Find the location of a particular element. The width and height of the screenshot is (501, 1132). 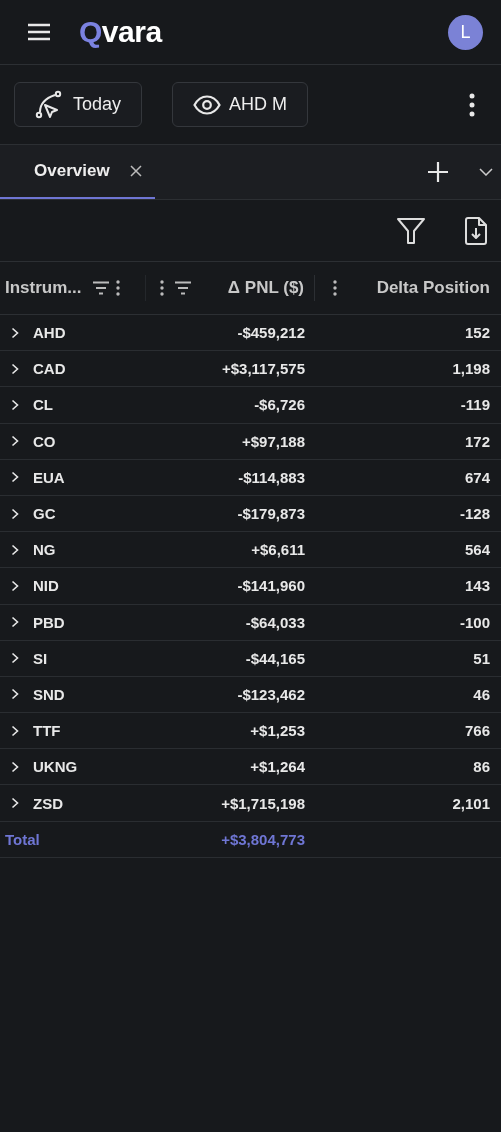

table-cell: 51 is located at coordinates (481, 658).